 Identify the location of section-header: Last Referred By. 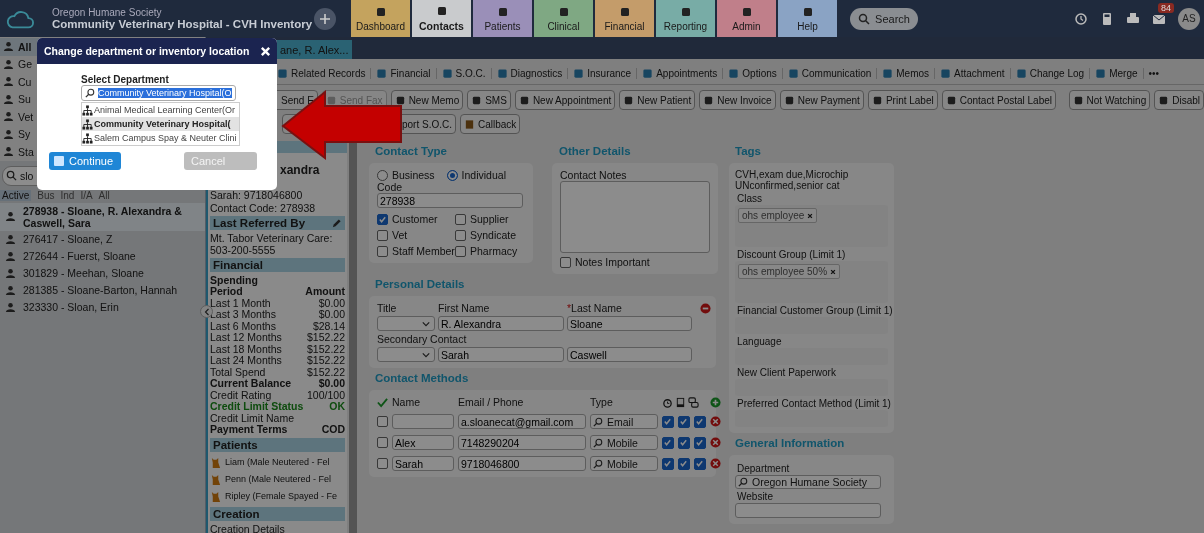
(277, 223).